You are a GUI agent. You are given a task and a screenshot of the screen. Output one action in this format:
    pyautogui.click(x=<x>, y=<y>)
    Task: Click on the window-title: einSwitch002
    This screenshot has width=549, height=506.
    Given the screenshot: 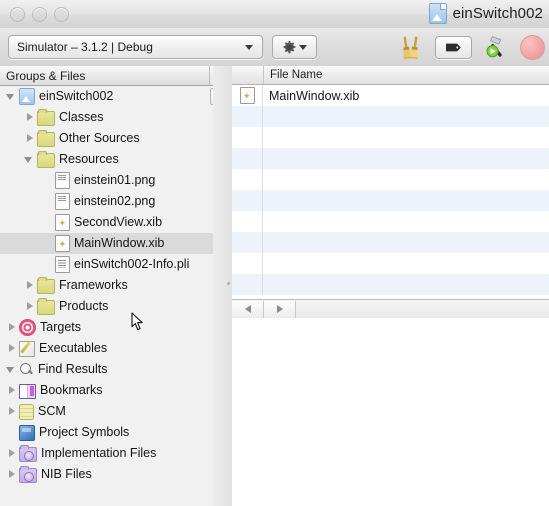 What is the action you would take?
    pyautogui.click(x=497, y=13)
    